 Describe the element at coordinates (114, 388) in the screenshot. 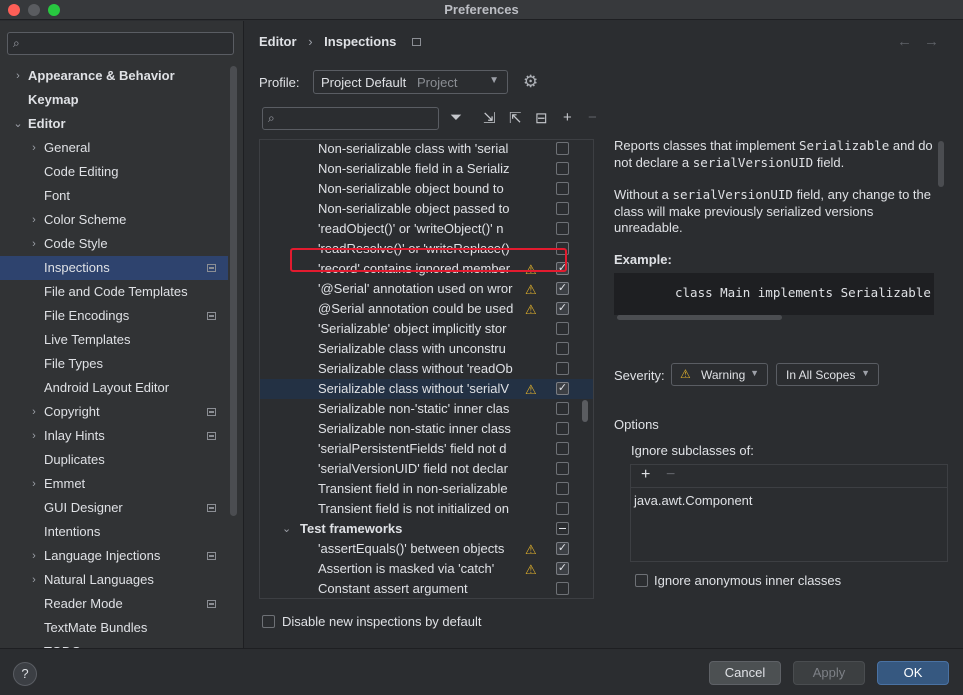

I see `sidebar-item-android-layout-editor: Android Layout Editor` at that location.